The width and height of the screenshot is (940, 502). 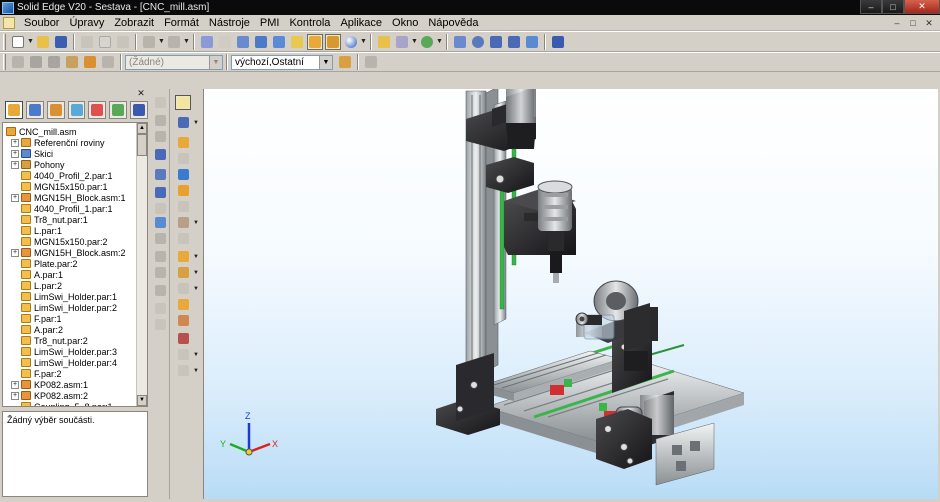 What do you see at coordinates (196, 123) in the screenshot?
I see `assemble-dropdown-icon: ▼` at bounding box center [196, 123].